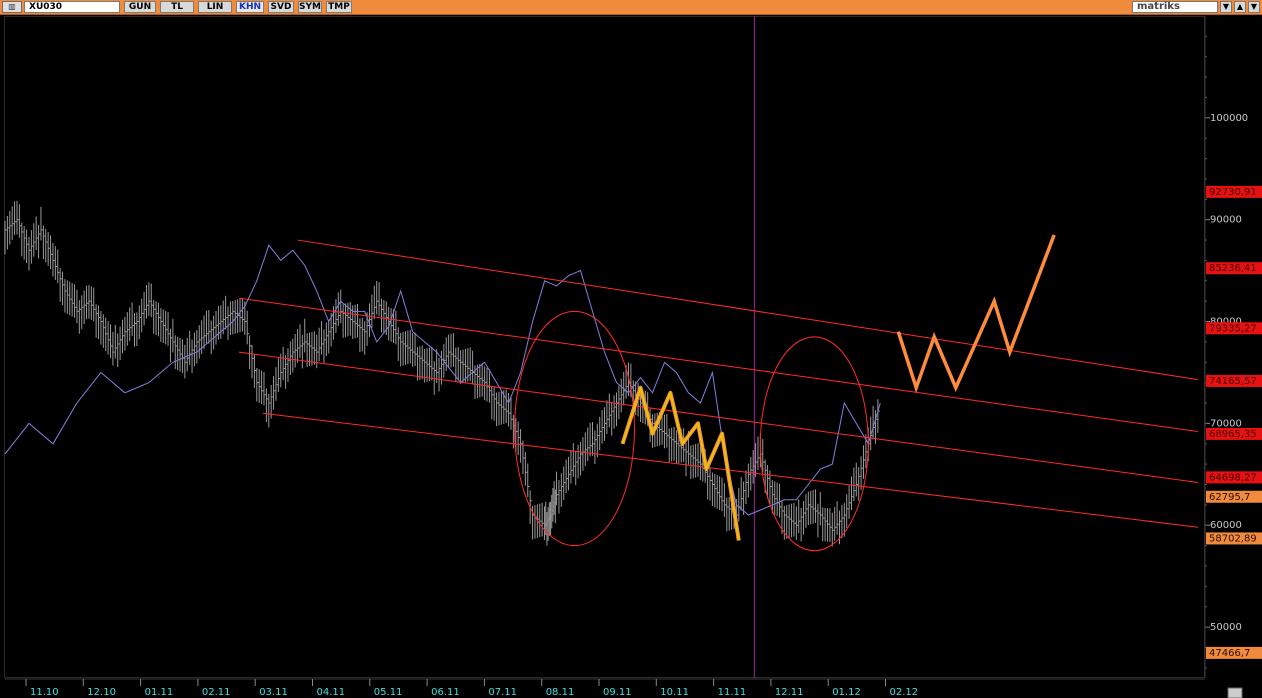  Describe the element at coordinates (331, 692) in the screenshot. I see `x-tick-label: 04.11` at that location.